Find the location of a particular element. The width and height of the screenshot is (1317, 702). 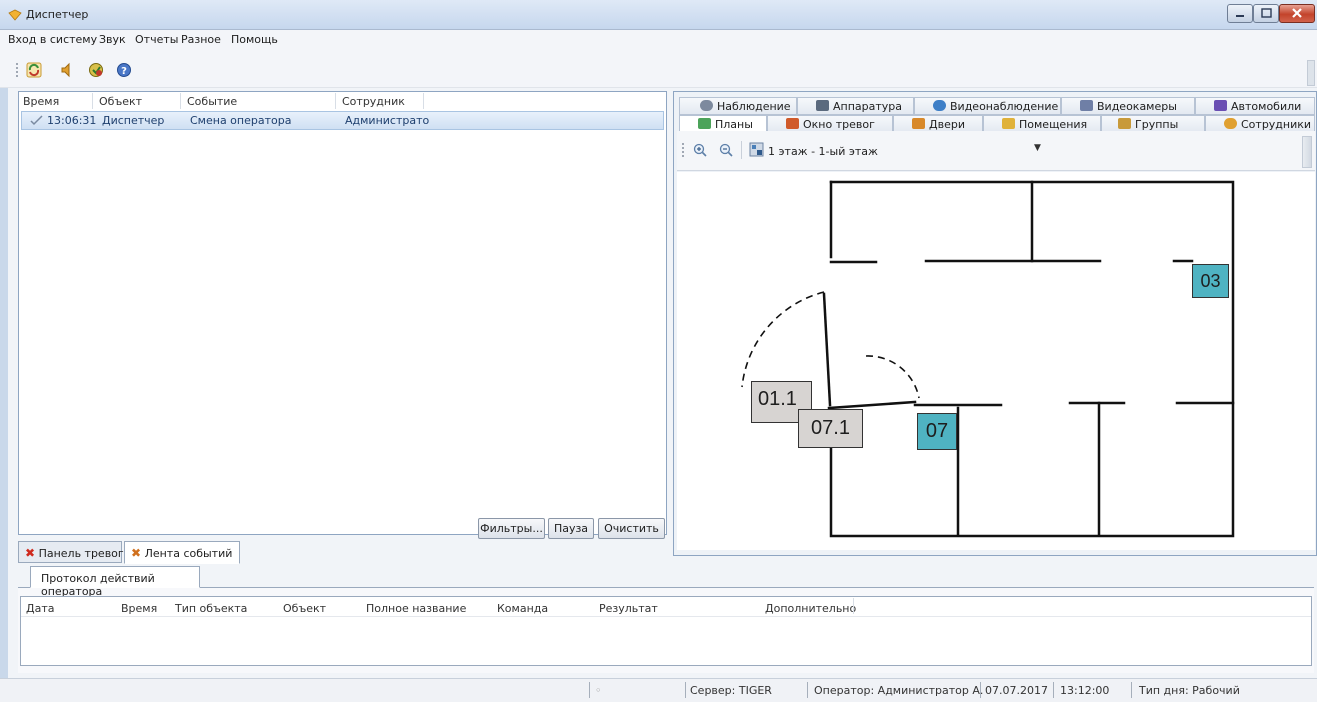

tab-monitoring: Наблюдение is located at coordinates (738, 106).